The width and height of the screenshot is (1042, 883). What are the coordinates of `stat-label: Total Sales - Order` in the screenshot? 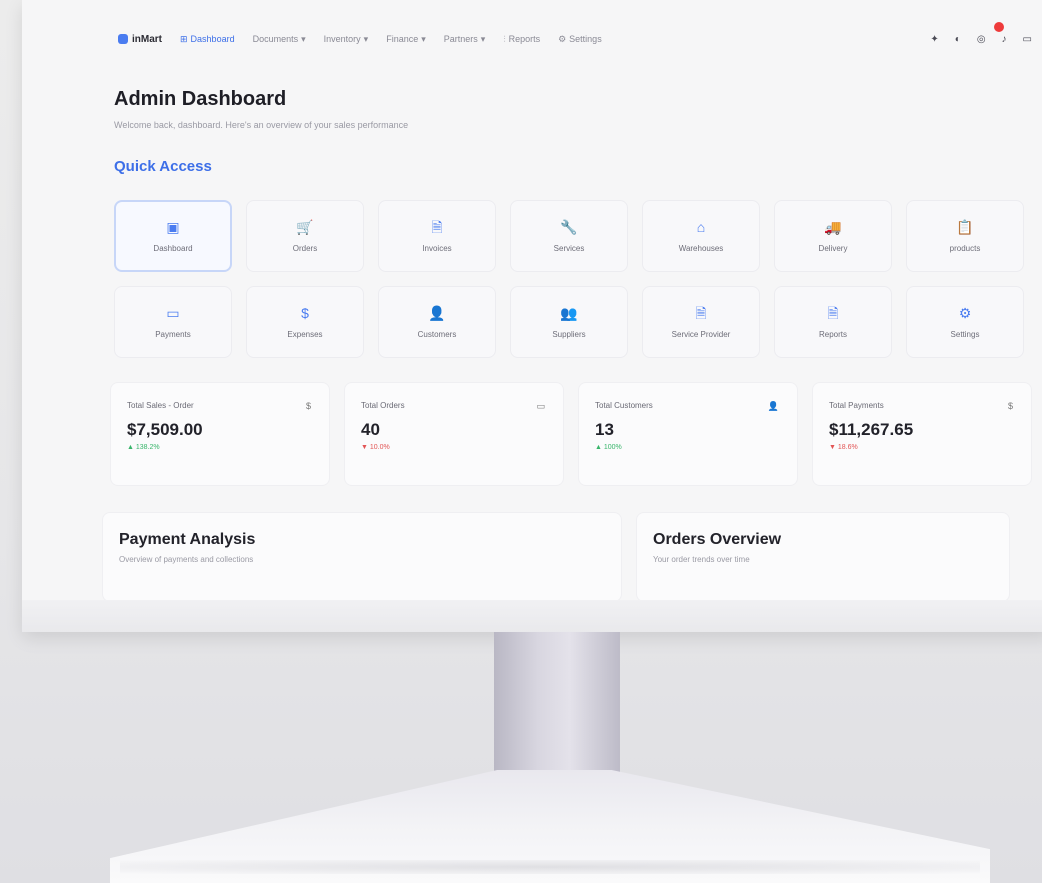 It's located at (160, 405).